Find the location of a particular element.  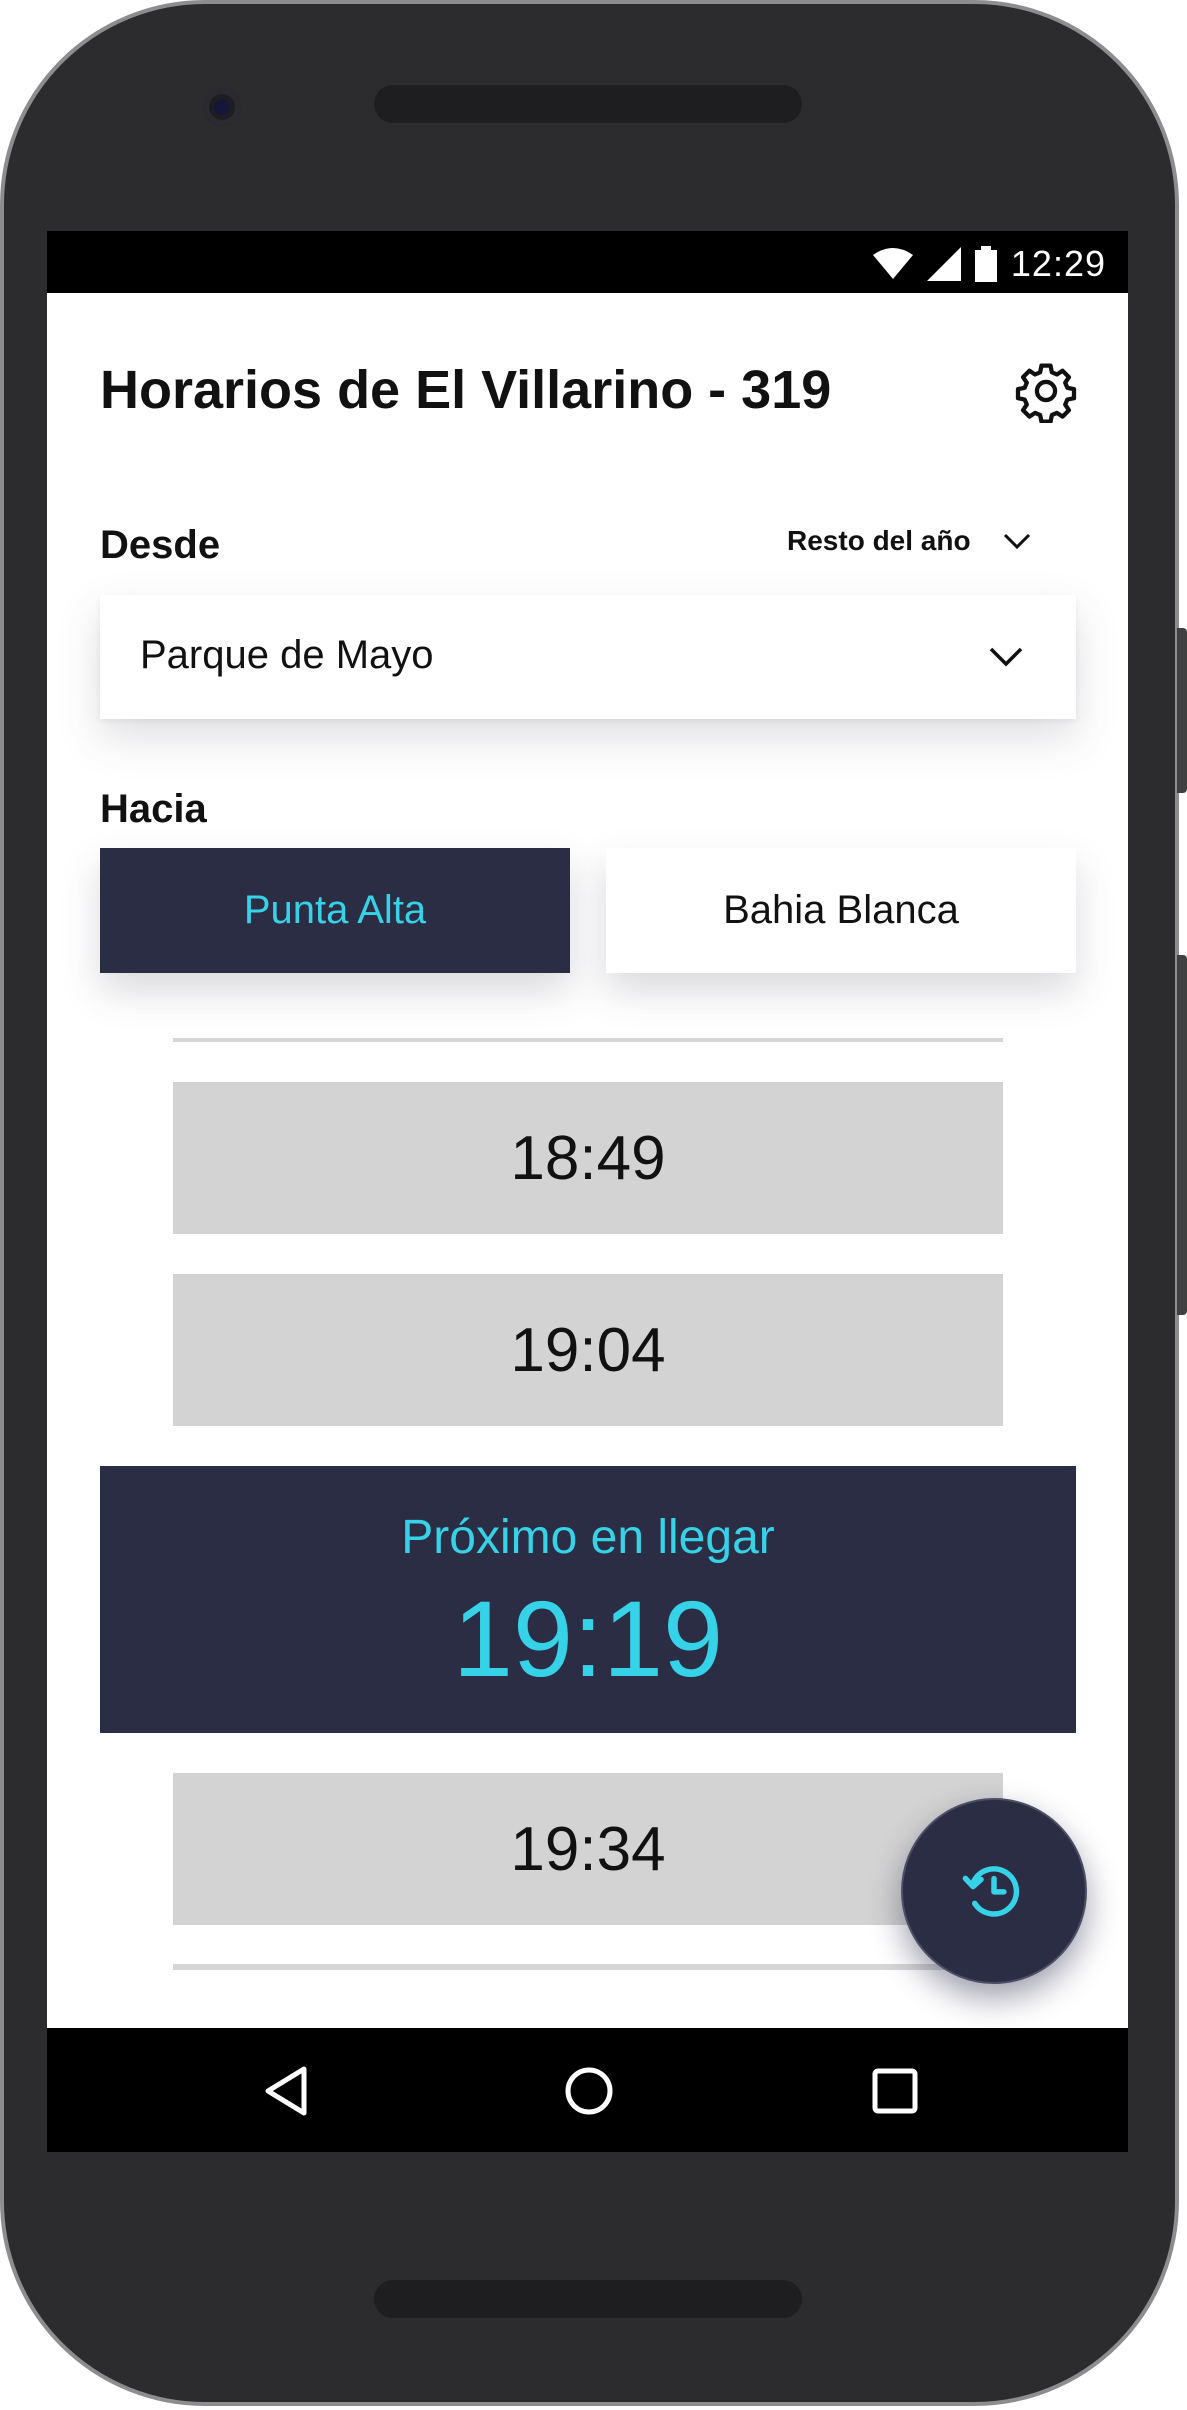

list-top-divider is located at coordinates (588, 1040).